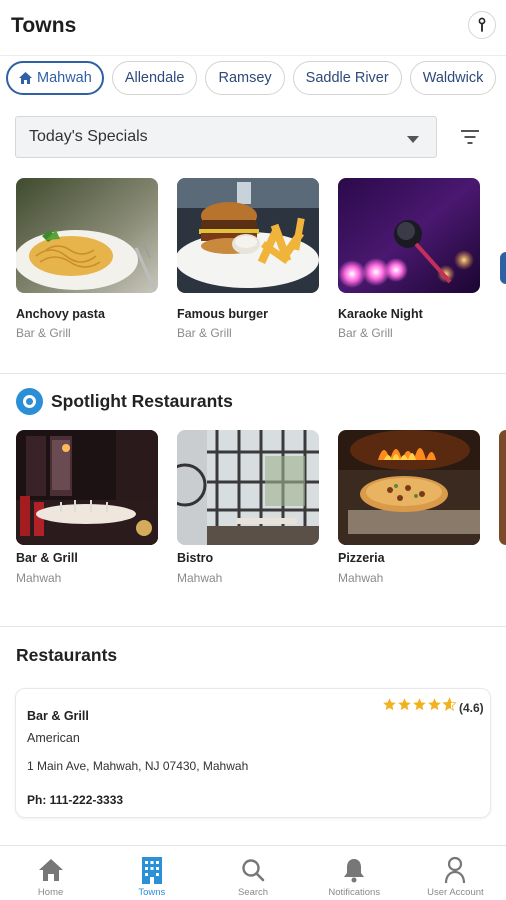 Image resolution: width=506 pixels, height=900 pixels. What do you see at coordinates (44, 25) in the screenshot?
I see `page-title: Towns` at bounding box center [44, 25].